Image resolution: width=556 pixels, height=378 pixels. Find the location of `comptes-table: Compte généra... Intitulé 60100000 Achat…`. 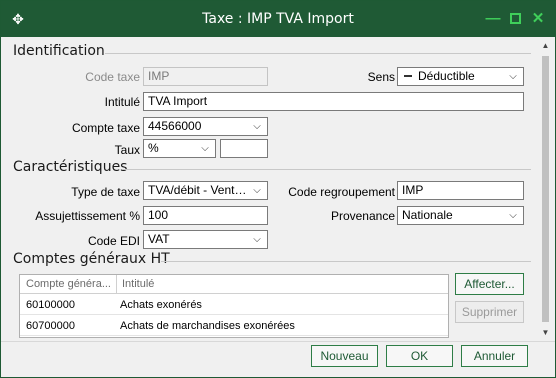

comptes-table: Compte généra... Intitulé 60100000 Achat… is located at coordinates (234, 306).